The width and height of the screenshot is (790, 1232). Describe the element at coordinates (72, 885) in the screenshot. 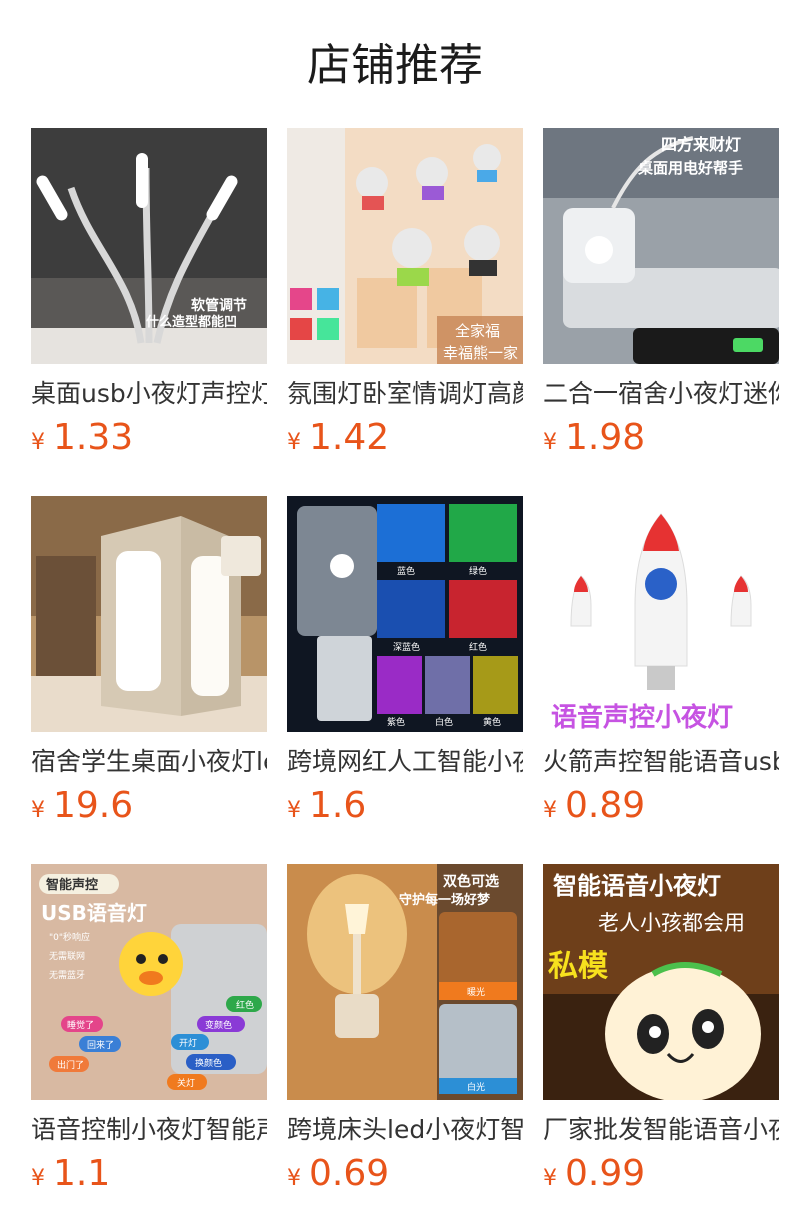

I see `image-caption: 智能声控` at that location.